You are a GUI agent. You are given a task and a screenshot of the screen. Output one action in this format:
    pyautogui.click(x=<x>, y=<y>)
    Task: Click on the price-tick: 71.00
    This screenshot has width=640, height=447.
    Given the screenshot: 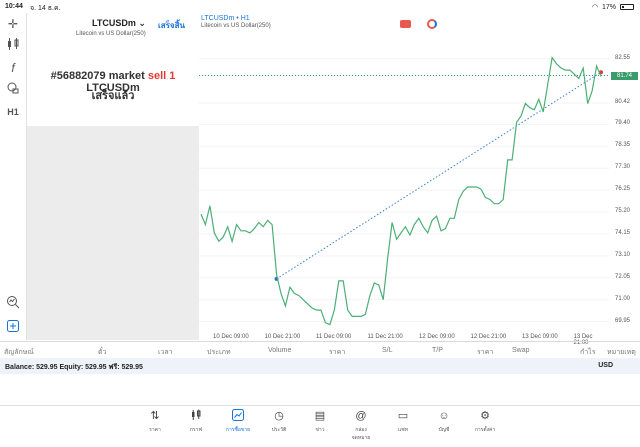 What is the action you would take?
    pyautogui.click(x=623, y=298)
    